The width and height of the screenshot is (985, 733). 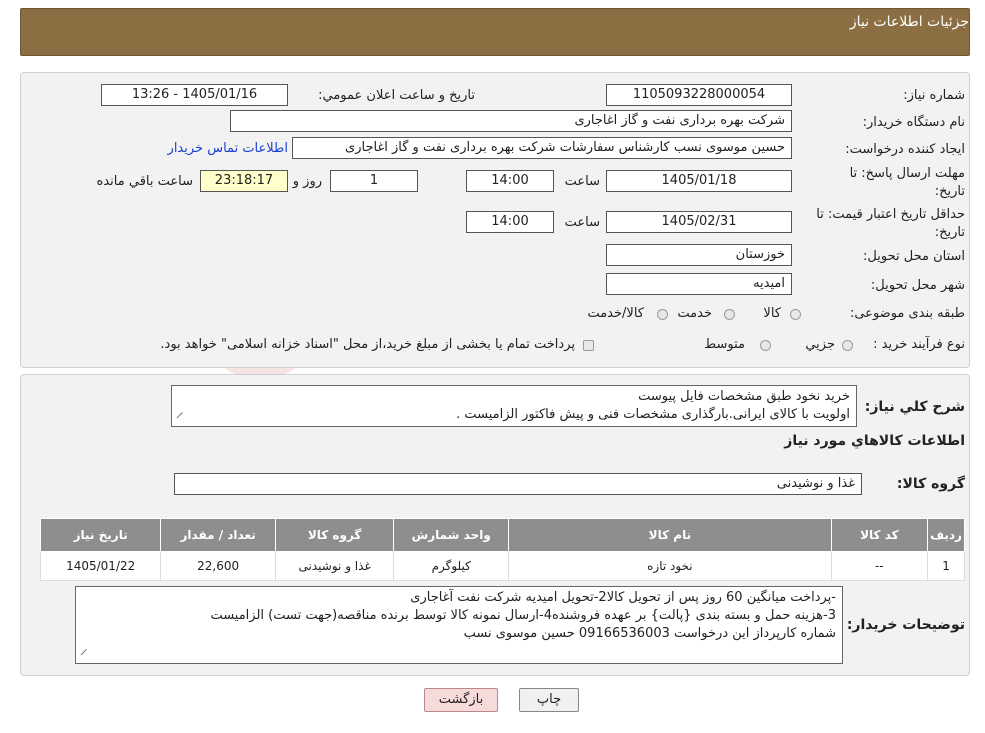 I want to click on need-number-label: شماره نیاز:, so click(x=934, y=95).